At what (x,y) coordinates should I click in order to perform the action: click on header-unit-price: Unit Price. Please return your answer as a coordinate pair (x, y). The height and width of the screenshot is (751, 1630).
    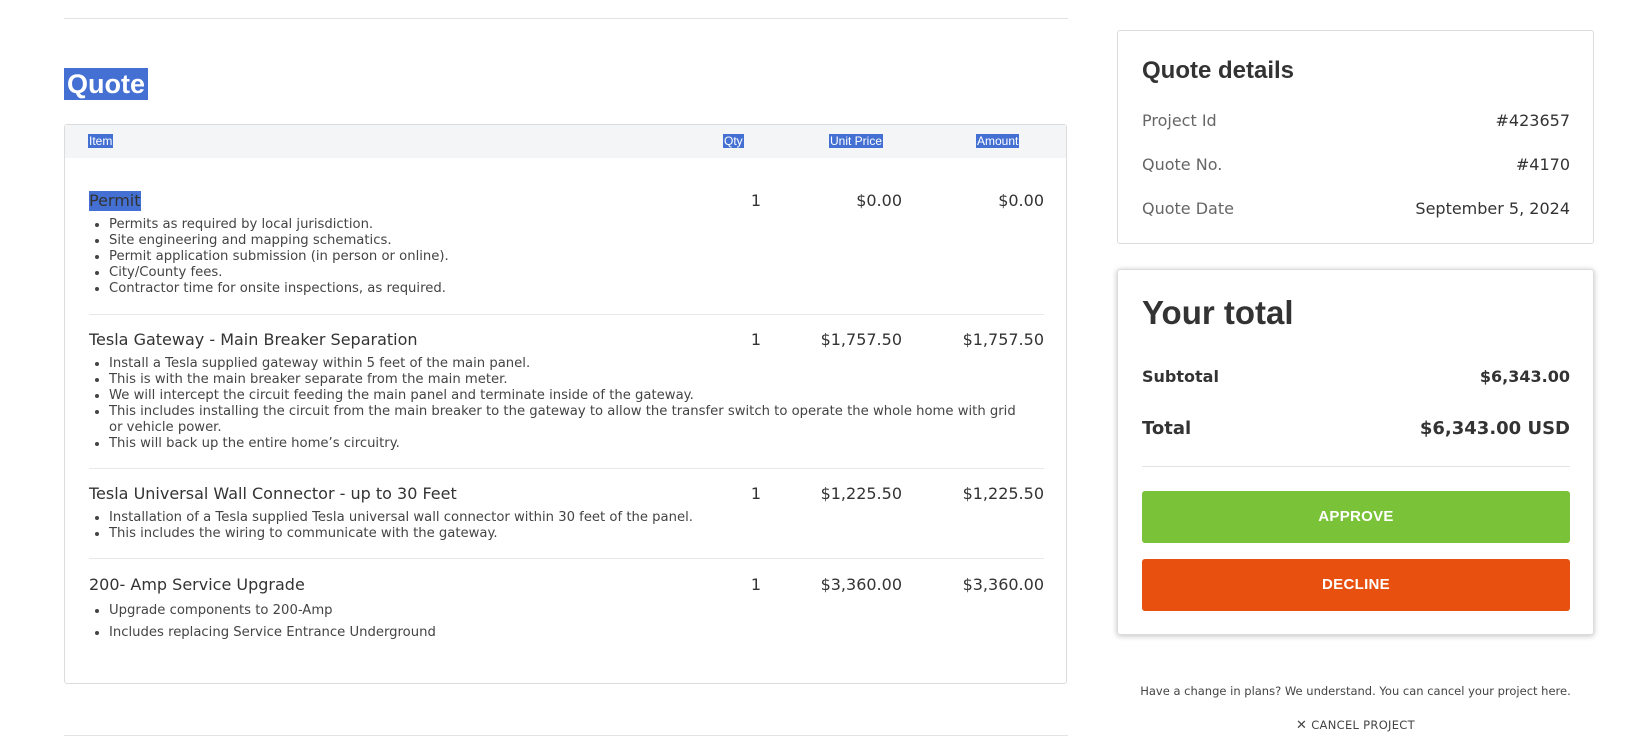
    Looking at the image, I should click on (856, 141).